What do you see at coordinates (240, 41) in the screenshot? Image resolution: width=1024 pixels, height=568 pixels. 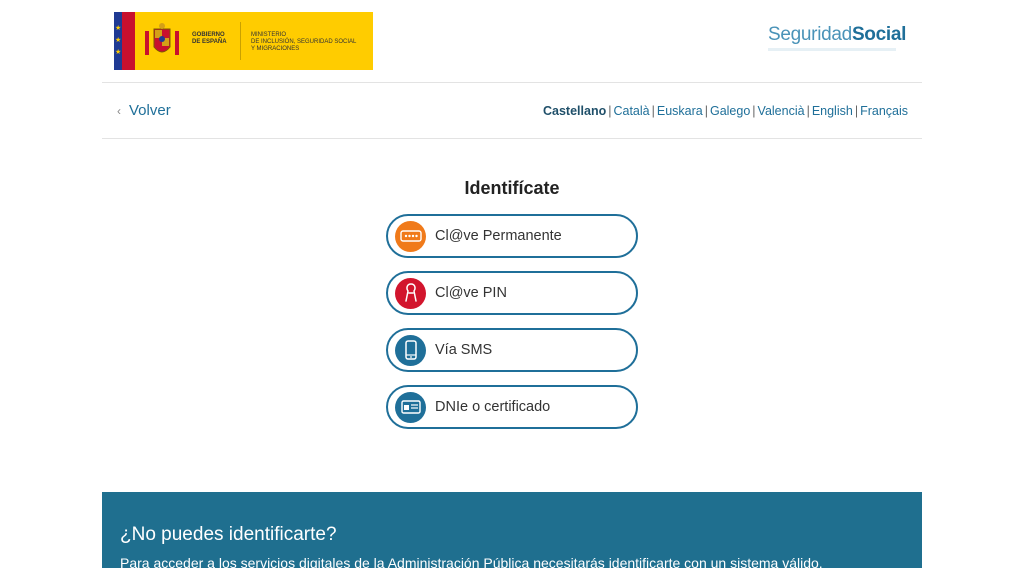 I see `banner-divider` at bounding box center [240, 41].